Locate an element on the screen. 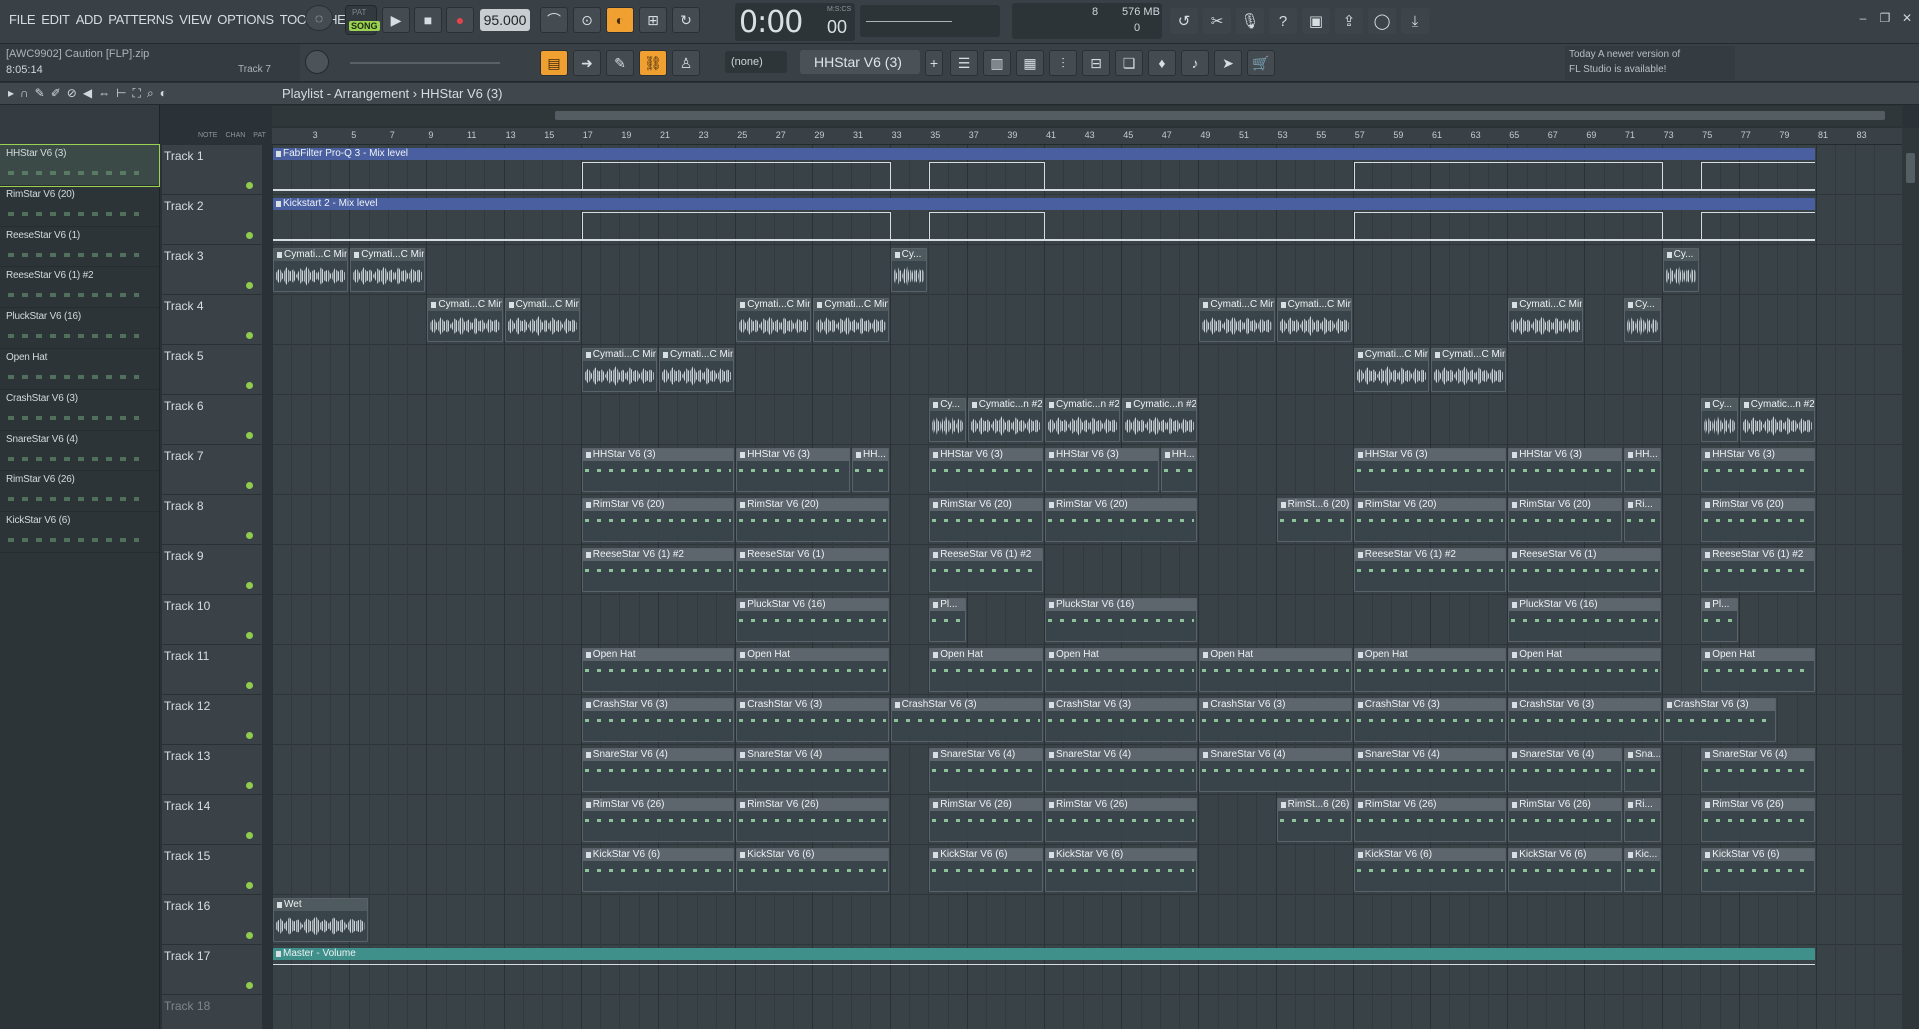 The height and width of the screenshot is (1029, 1919). snap-selector: (none) is located at coordinates (756, 62).